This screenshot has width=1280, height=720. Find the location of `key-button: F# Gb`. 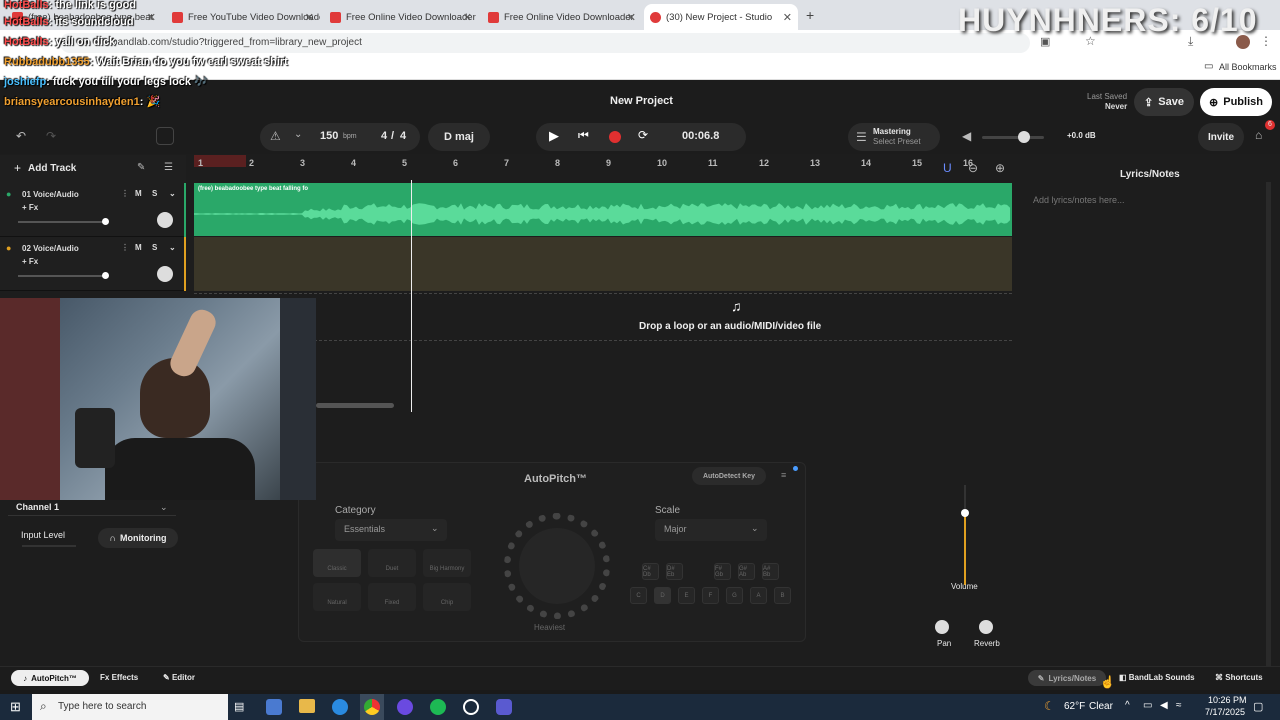

key-button: F# Gb is located at coordinates (722, 571).